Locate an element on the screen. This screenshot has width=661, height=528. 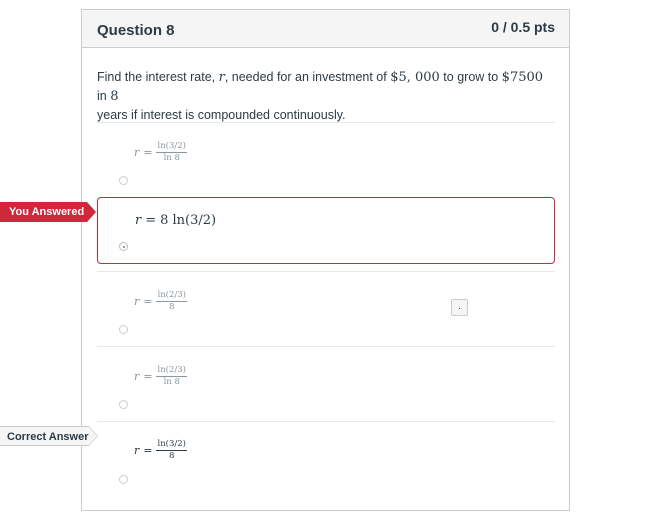
question-text-part: in is located at coordinates (104, 96).